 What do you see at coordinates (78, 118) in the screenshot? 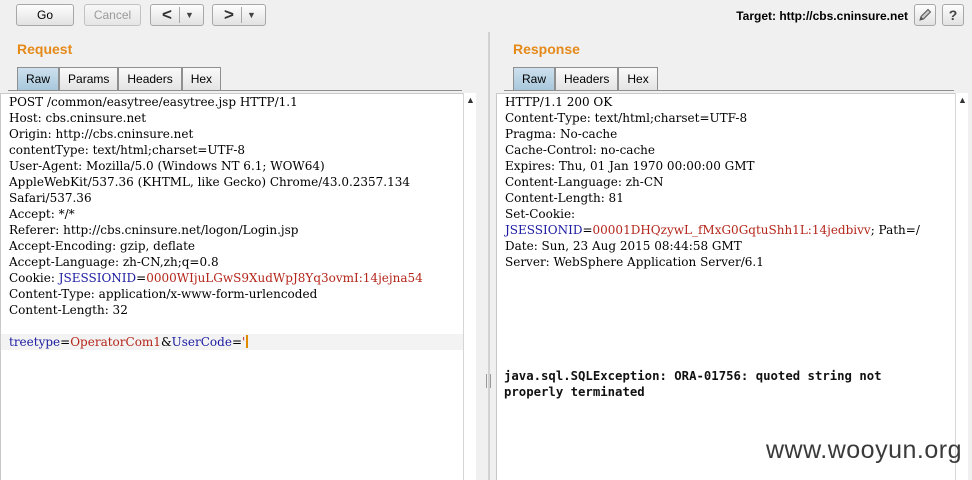
I see `request-line: Host: cbs.cninsure.net` at bounding box center [78, 118].